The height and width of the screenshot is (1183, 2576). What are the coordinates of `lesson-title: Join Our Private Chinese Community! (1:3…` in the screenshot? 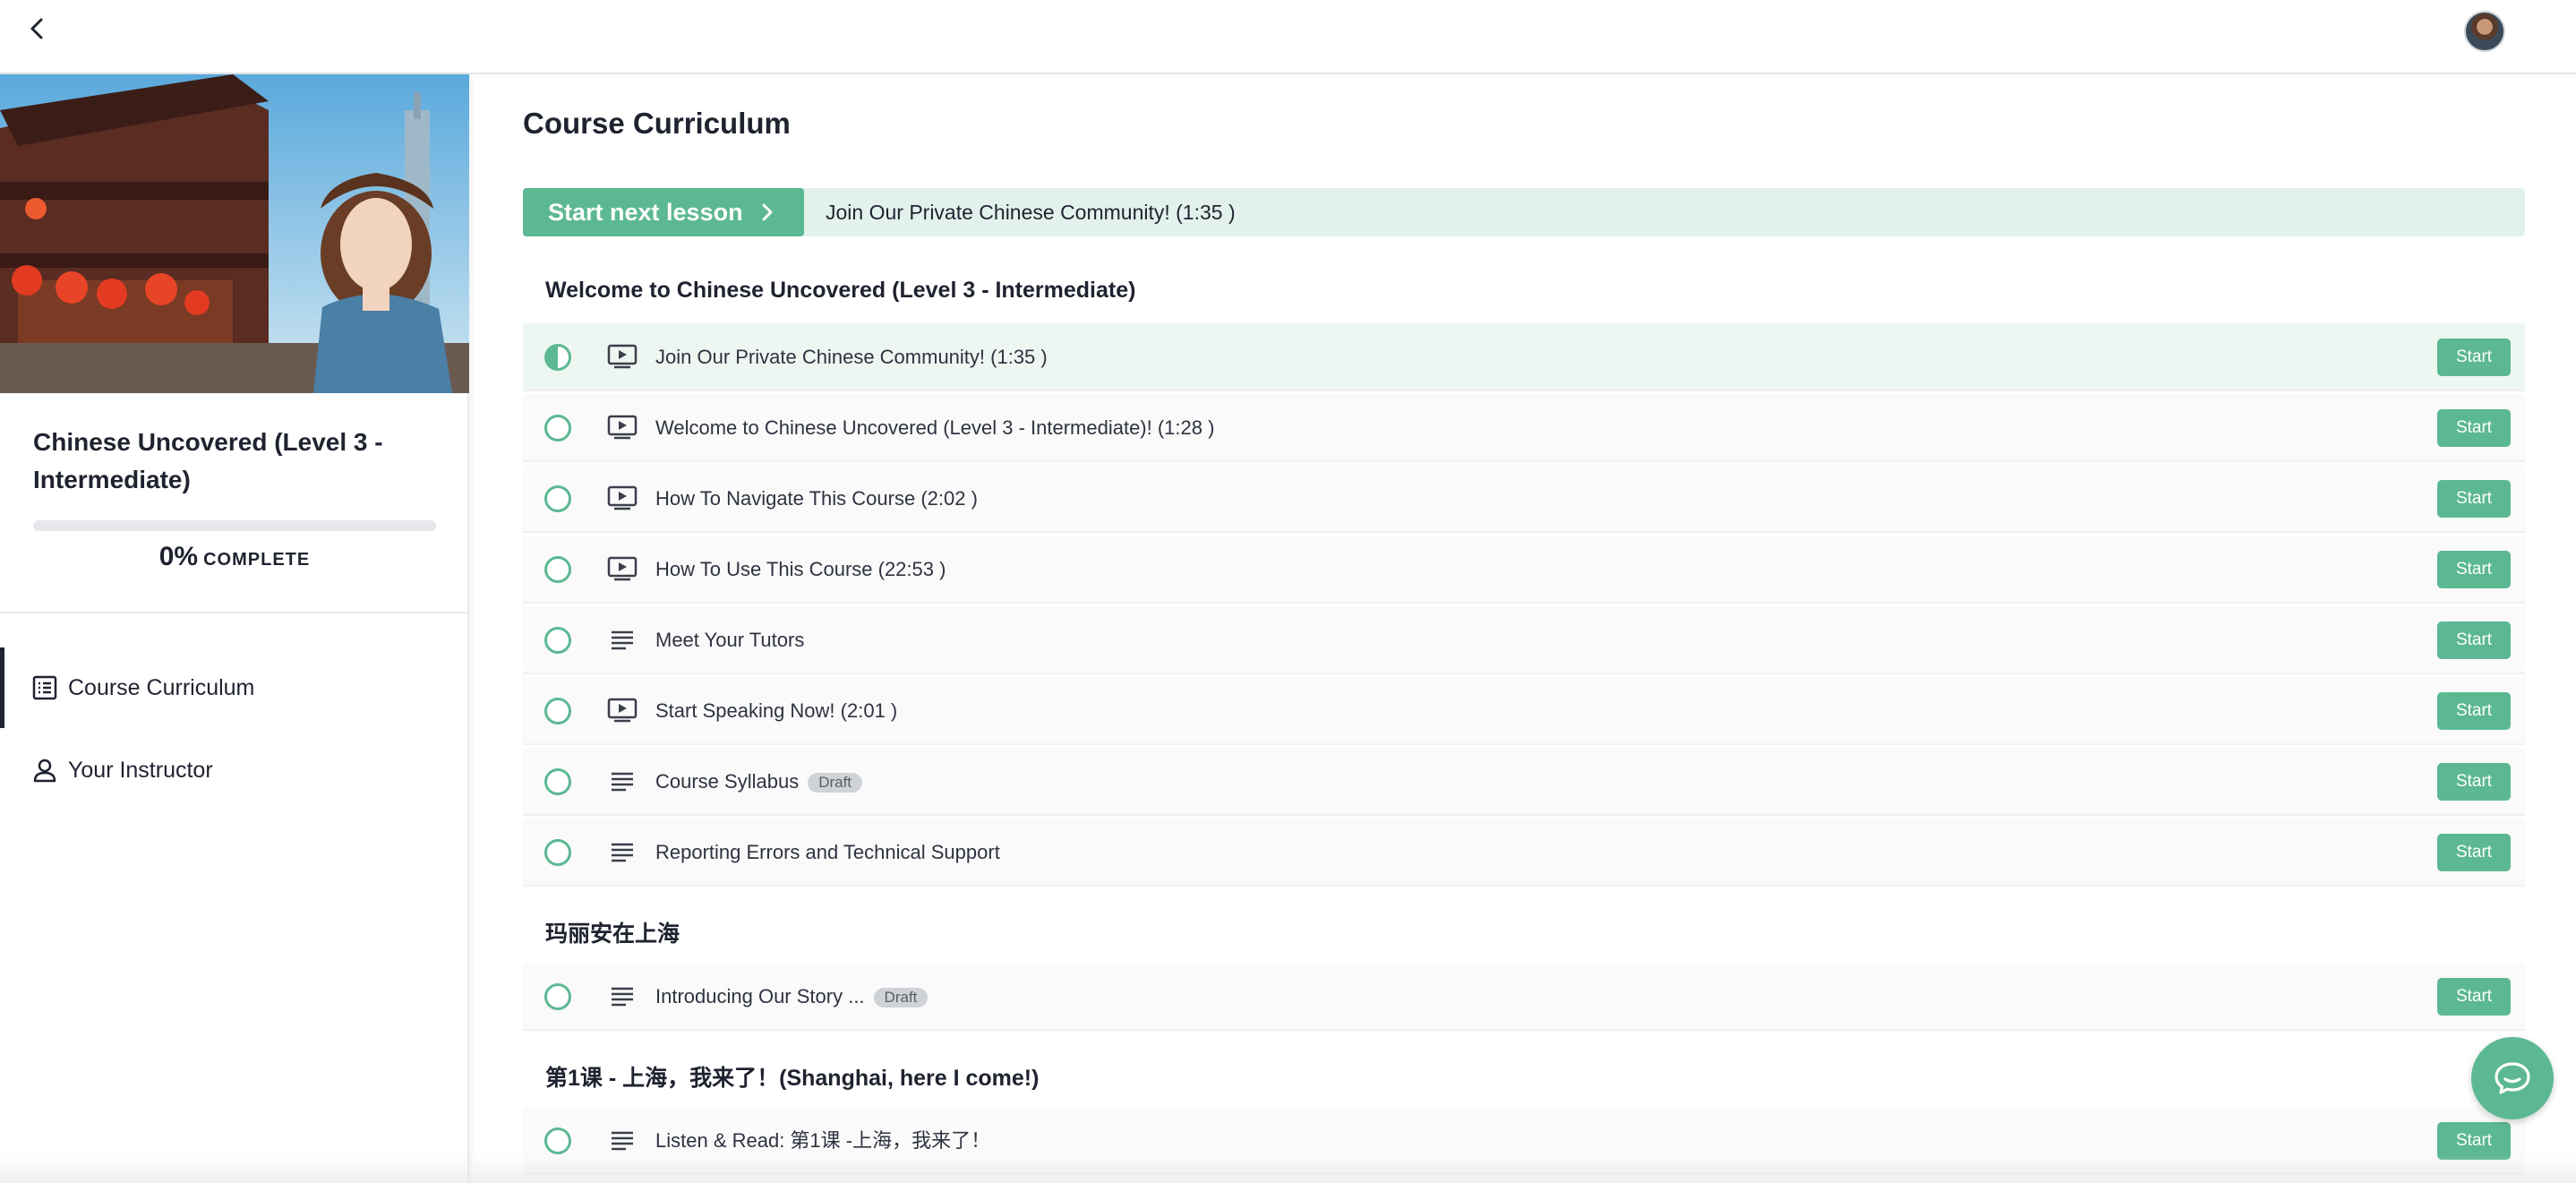 It's located at (851, 357).